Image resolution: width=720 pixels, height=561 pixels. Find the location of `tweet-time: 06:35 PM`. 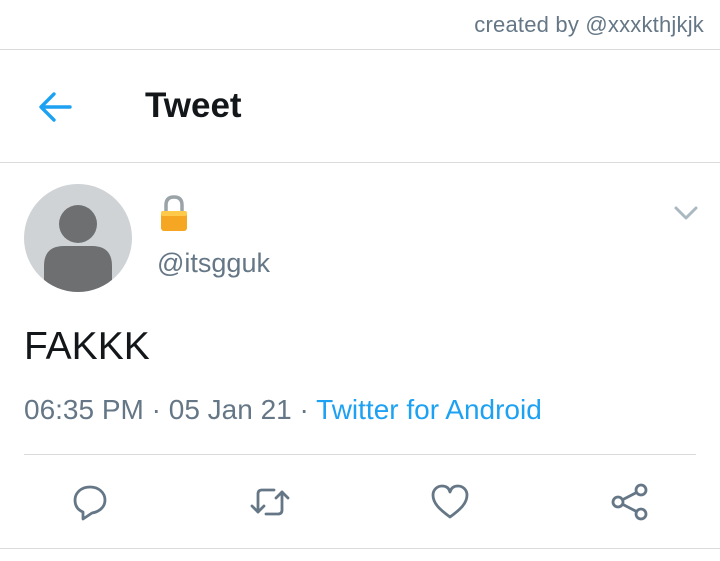

tweet-time: 06:35 PM is located at coordinates (84, 409).